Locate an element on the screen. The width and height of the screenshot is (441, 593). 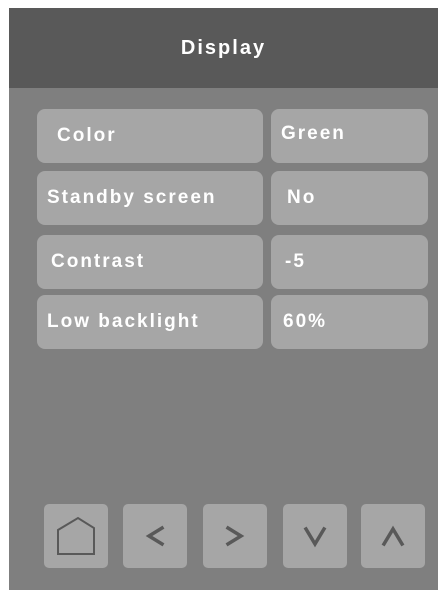
setting-label-low-backlight: Low backlight is located at coordinates (150, 322).